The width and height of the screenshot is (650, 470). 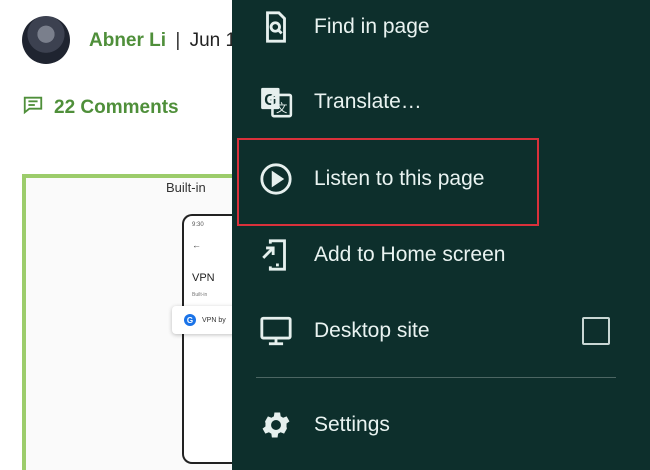 What do you see at coordinates (213, 40) in the screenshot?
I see `publish-date: Jun 1` at bounding box center [213, 40].